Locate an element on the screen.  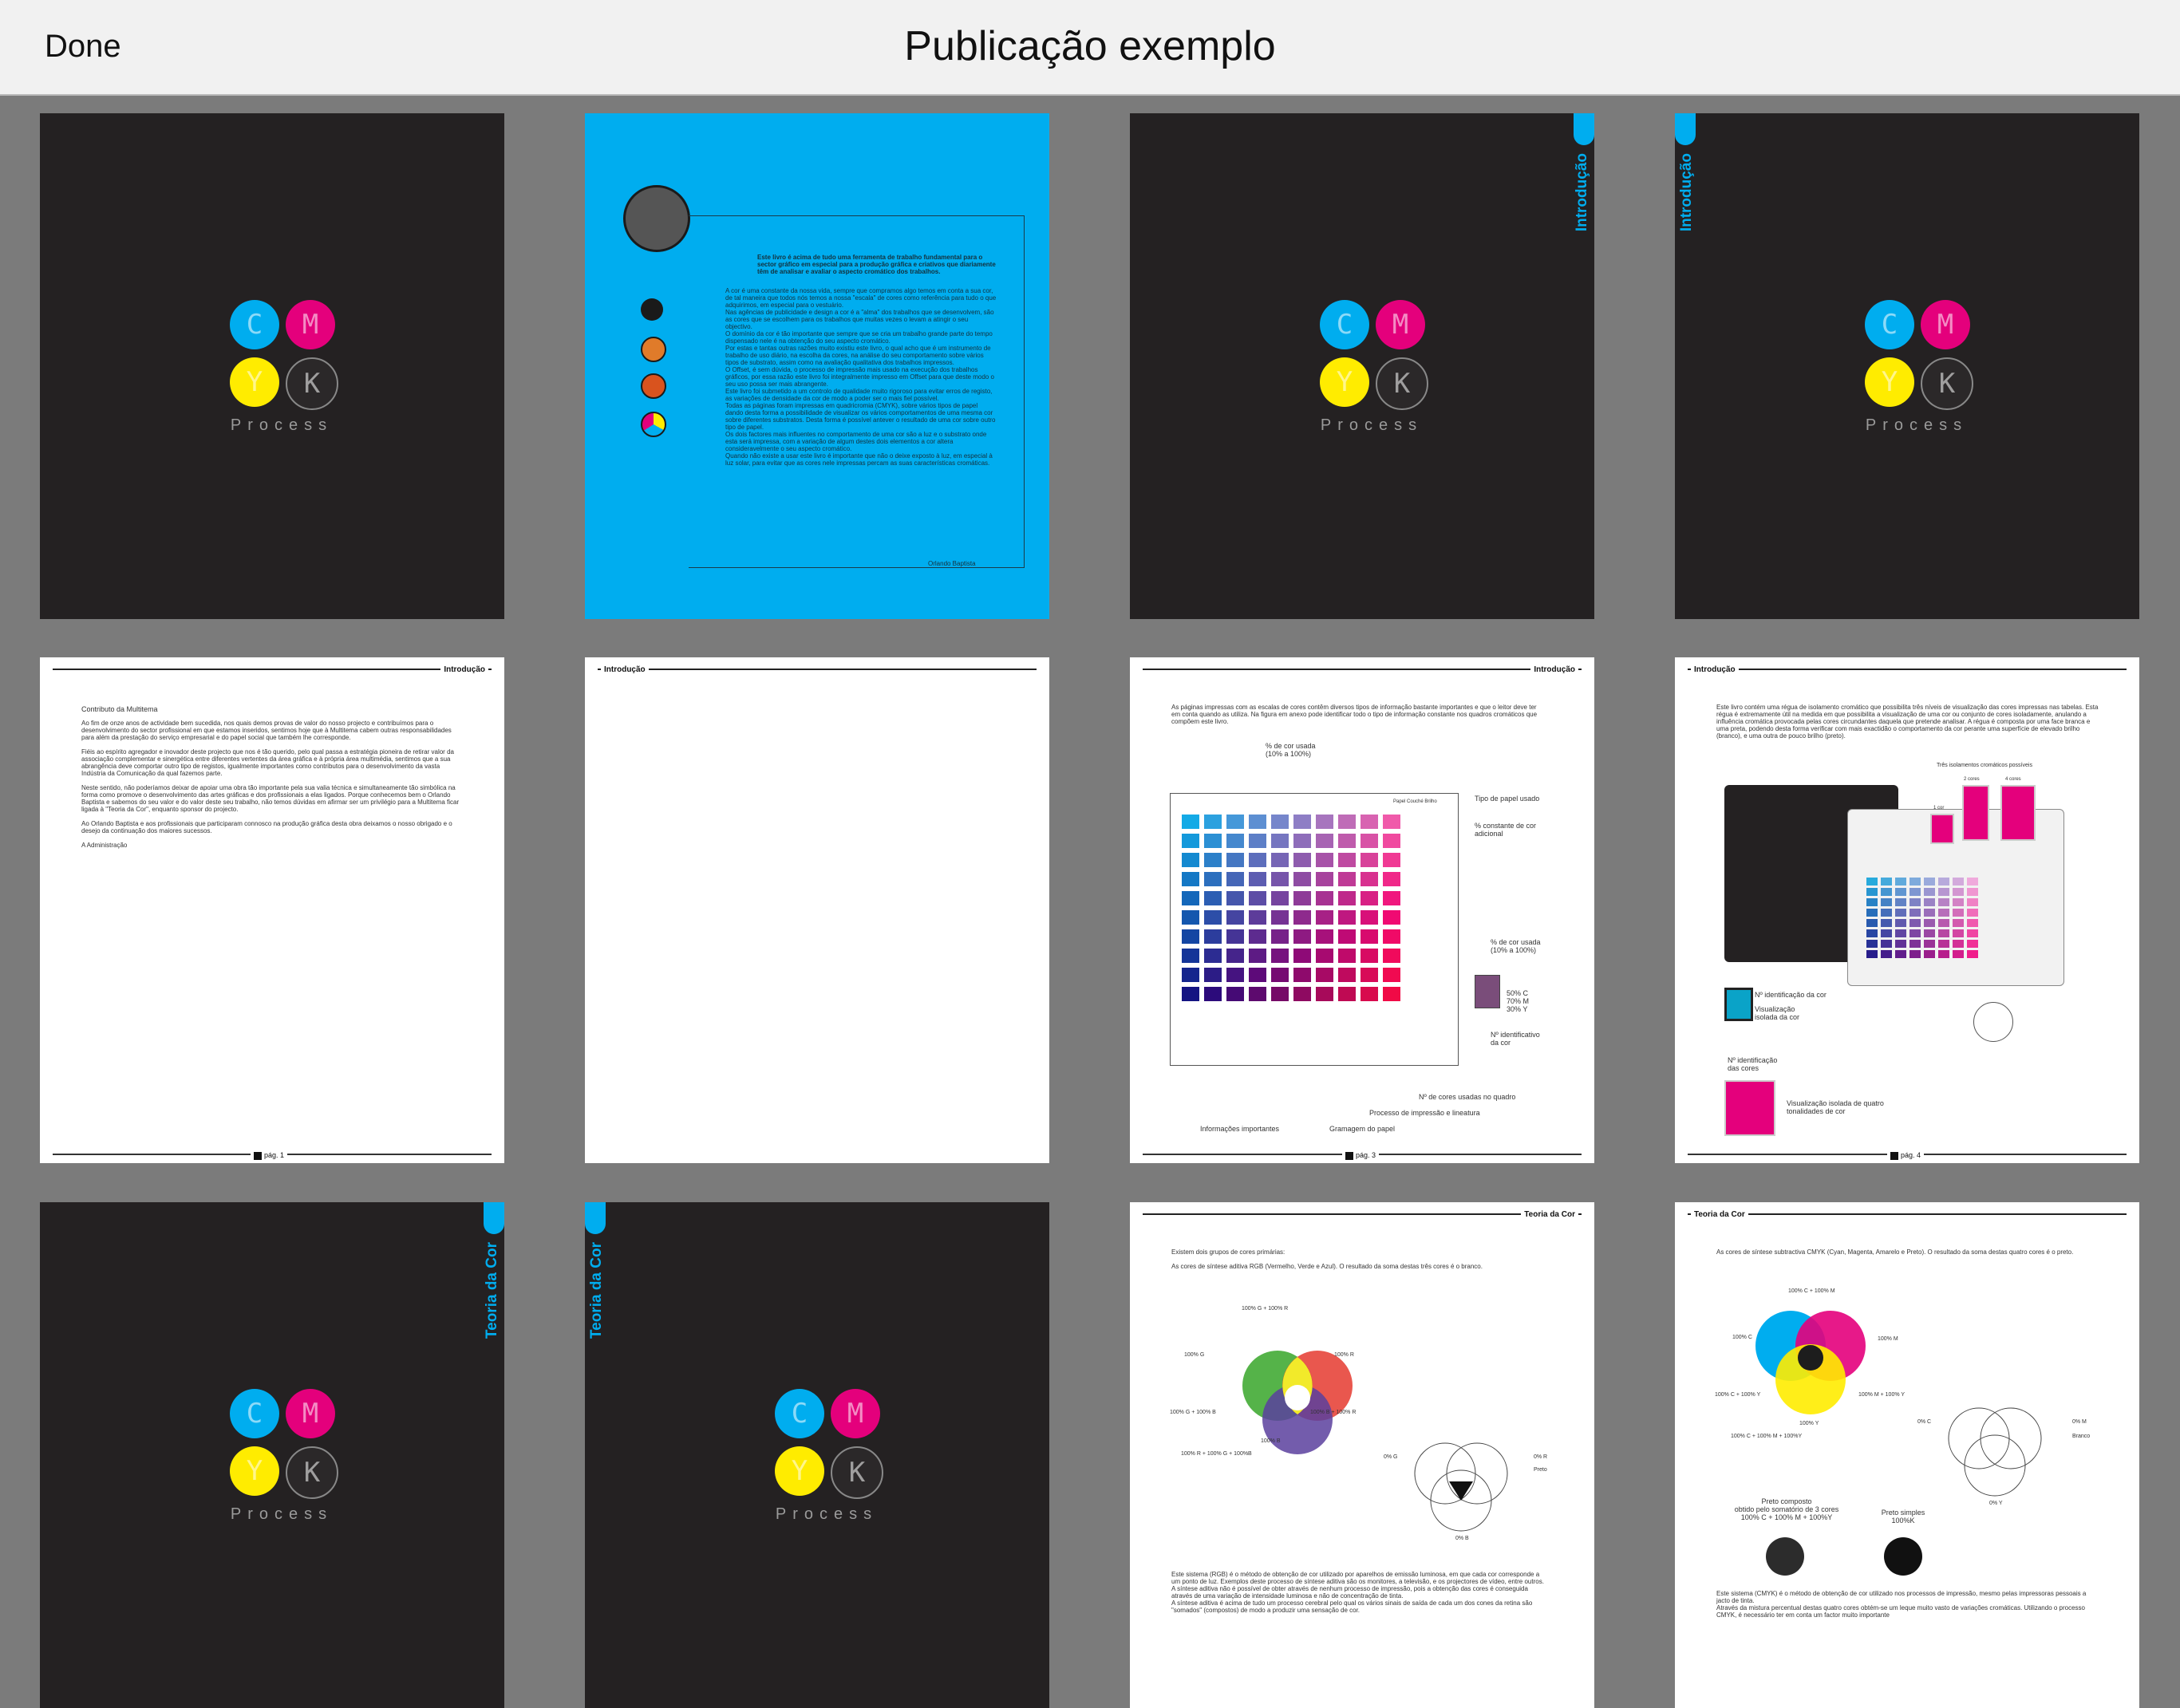
header-rule is located at coordinates (1908, 669).